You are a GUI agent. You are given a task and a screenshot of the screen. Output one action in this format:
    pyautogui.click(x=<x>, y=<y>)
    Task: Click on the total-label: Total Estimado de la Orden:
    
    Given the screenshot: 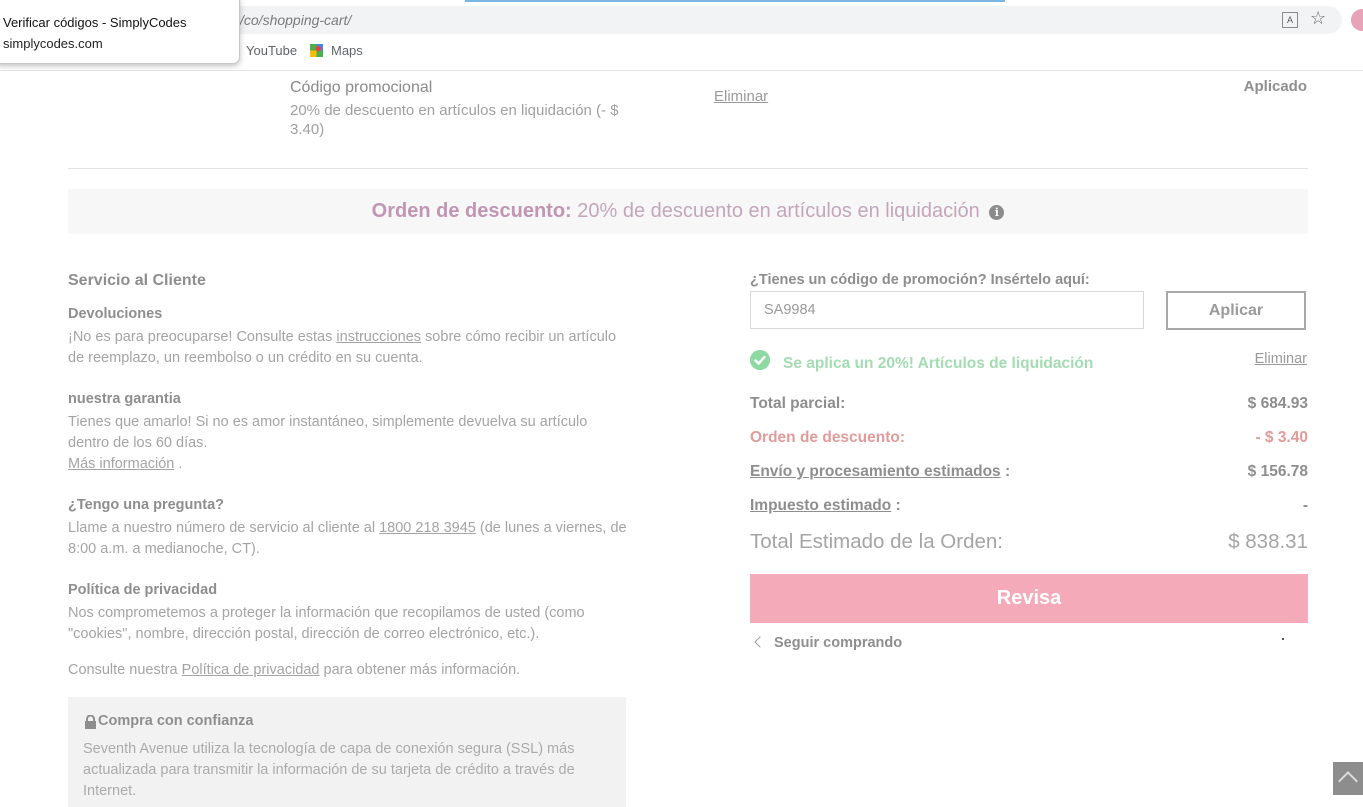 What is the action you would take?
    pyautogui.click(x=876, y=541)
    